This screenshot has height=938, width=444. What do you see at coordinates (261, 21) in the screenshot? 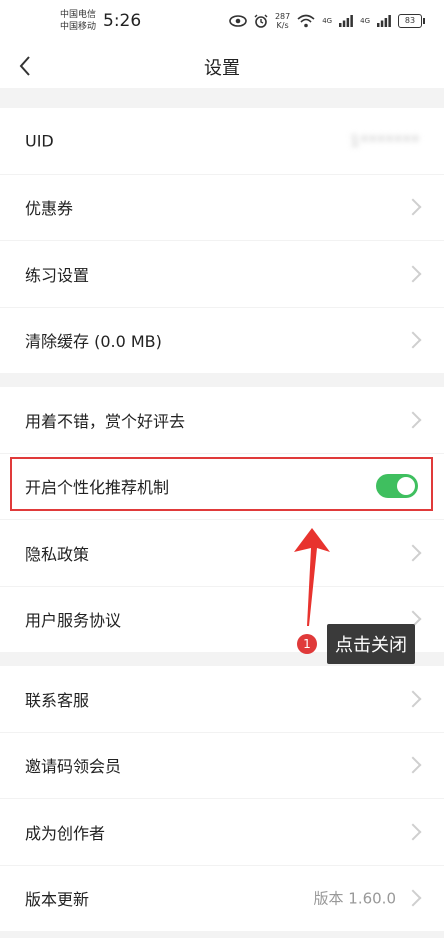
I see `alarm-icon` at bounding box center [261, 21].